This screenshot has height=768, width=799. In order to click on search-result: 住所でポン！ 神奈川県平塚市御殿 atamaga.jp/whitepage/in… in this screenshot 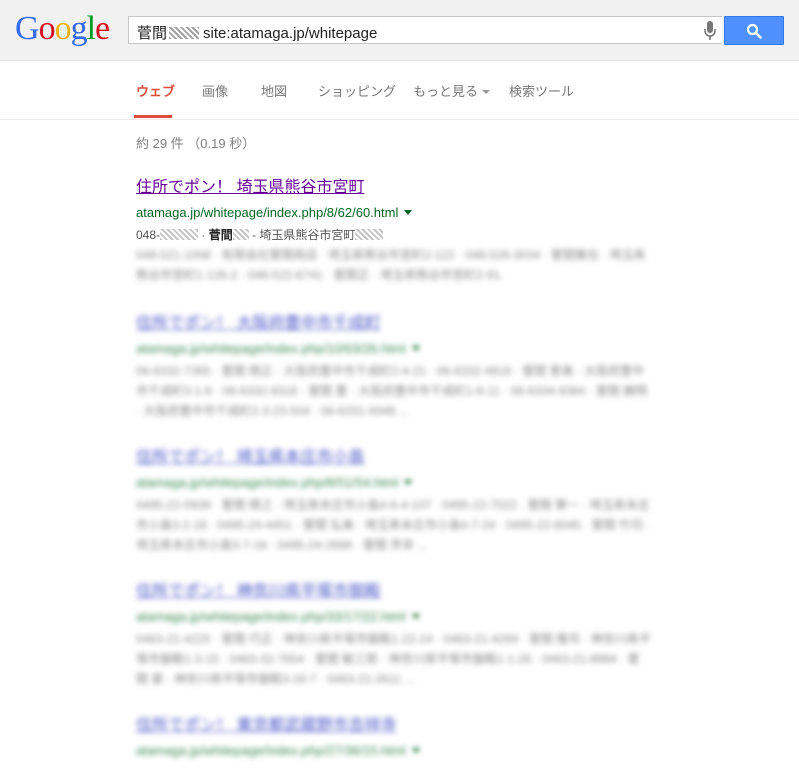, I will do `click(396, 633)`.